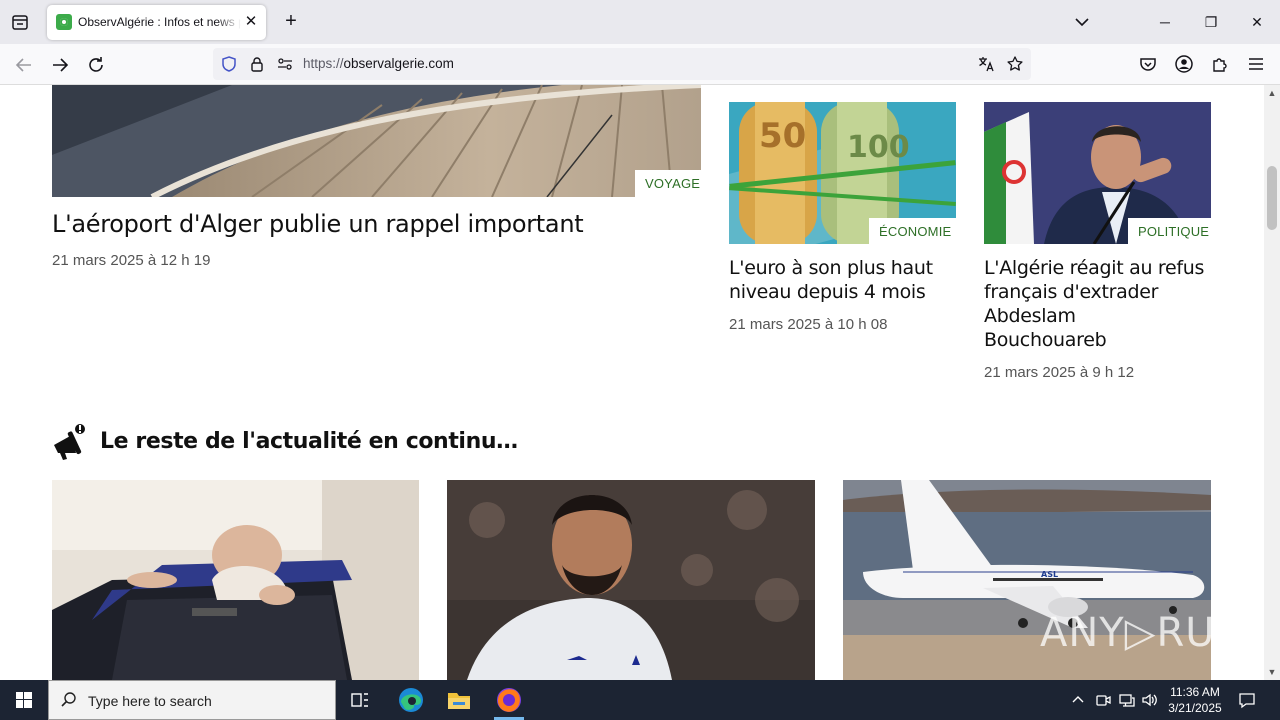 The image size is (1280, 720). What do you see at coordinates (1195, 692) in the screenshot?
I see `clock-time: 11:36 AM` at bounding box center [1195, 692].